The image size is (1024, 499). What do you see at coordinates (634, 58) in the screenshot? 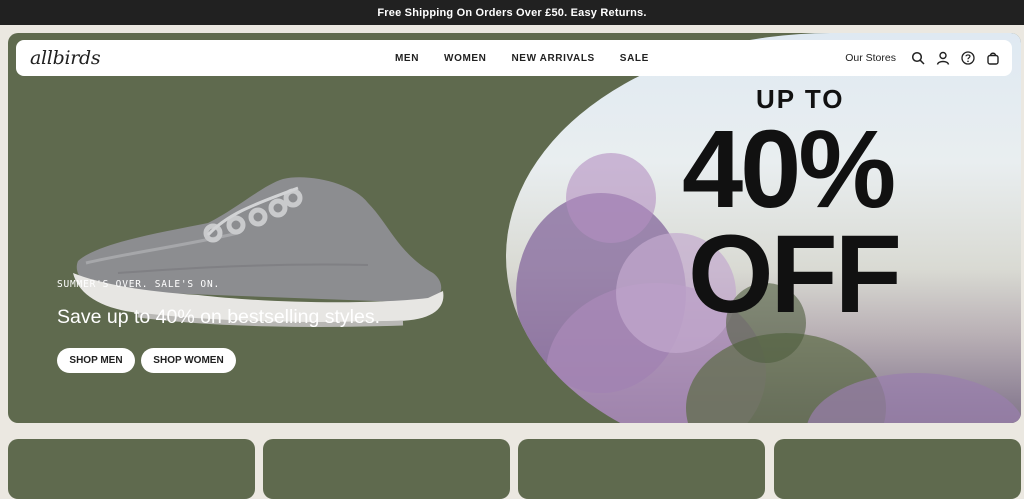
I see `nav-sale: SALE` at bounding box center [634, 58].